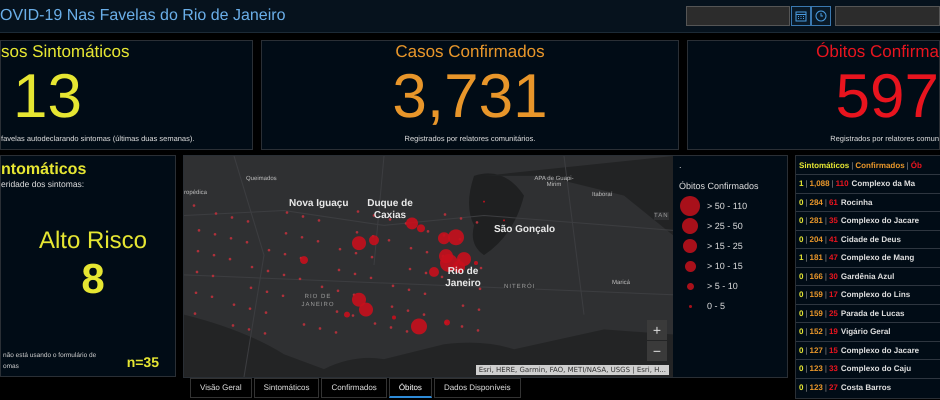 This screenshot has width=940, height=400. Describe the element at coordinates (872, 313) in the screenshot. I see `favela-name: Parada de Lucas` at that location.